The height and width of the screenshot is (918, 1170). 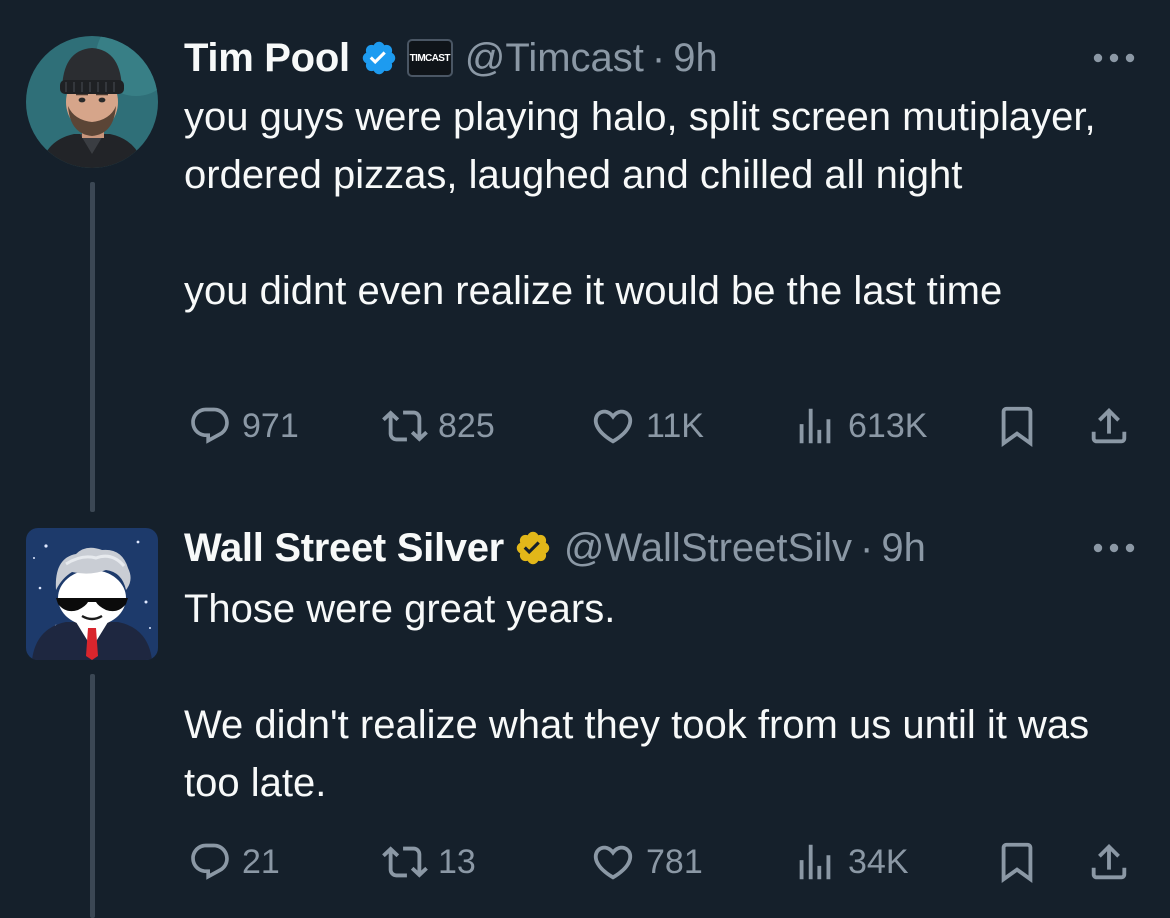 I want to click on views-button: 34K, so click(x=850, y=862).